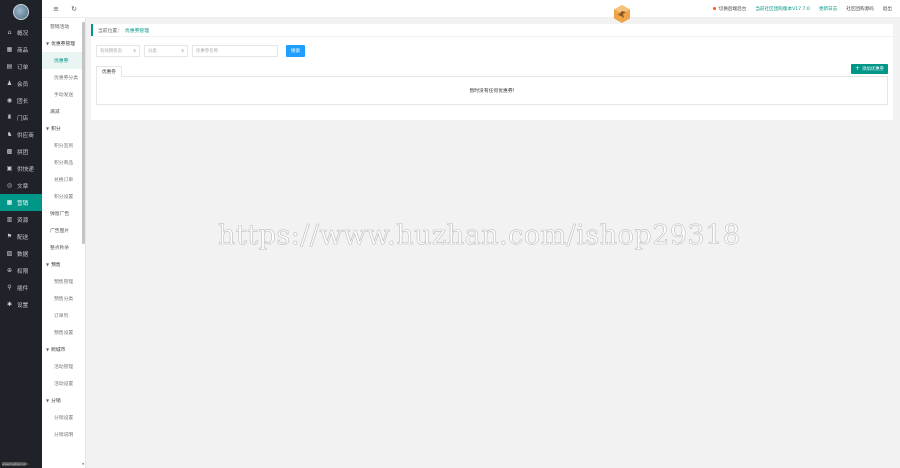 Image resolution: width=900 pixels, height=468 pixels. I want to click on sidebar-item-10: ▦ 营销, so click(21, 202).